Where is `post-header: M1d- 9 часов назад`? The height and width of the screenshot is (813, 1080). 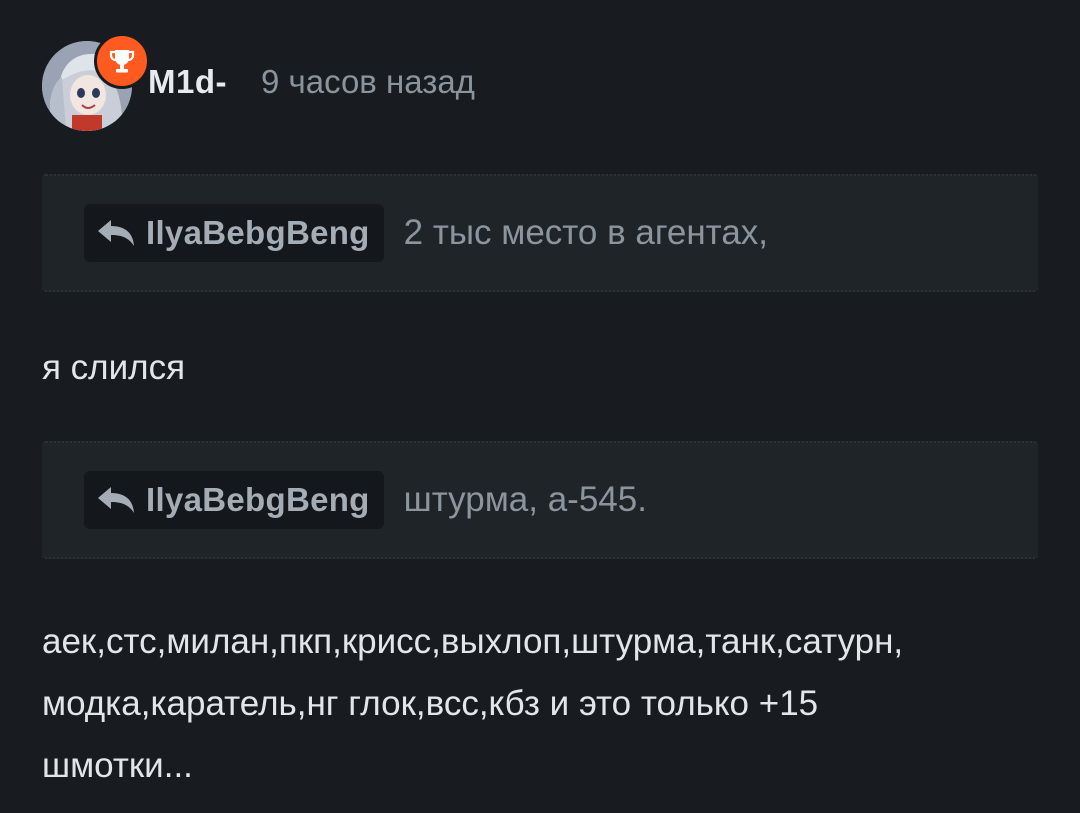
post-header: M1d- 9 часов назад is located at coordinates (258, 82).